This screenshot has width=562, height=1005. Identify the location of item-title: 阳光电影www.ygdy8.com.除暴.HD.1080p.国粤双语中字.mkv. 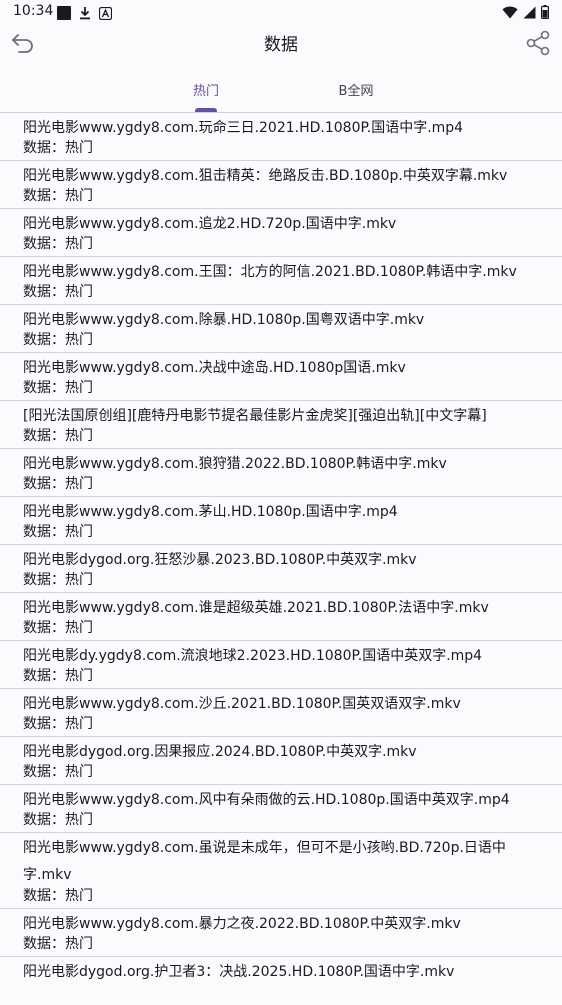
(224, 320).